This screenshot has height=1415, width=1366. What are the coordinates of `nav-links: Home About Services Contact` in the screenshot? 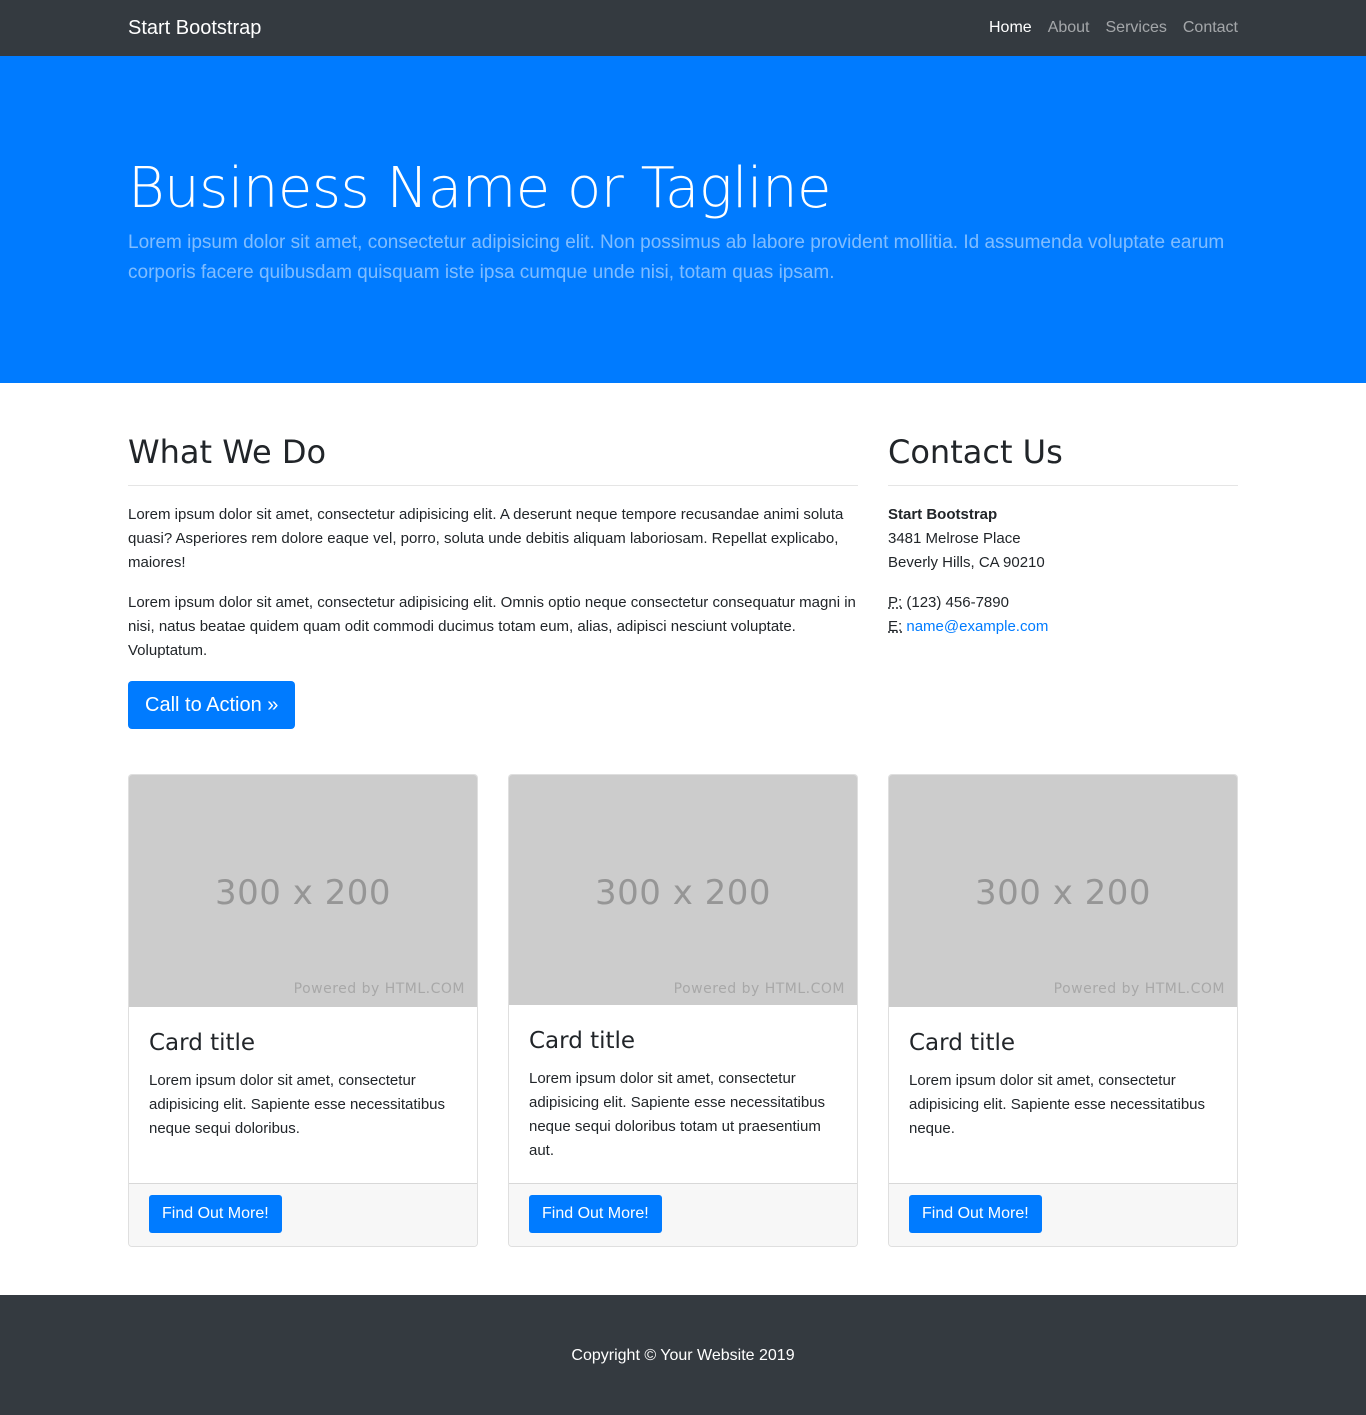 It's located at (1113, 28).